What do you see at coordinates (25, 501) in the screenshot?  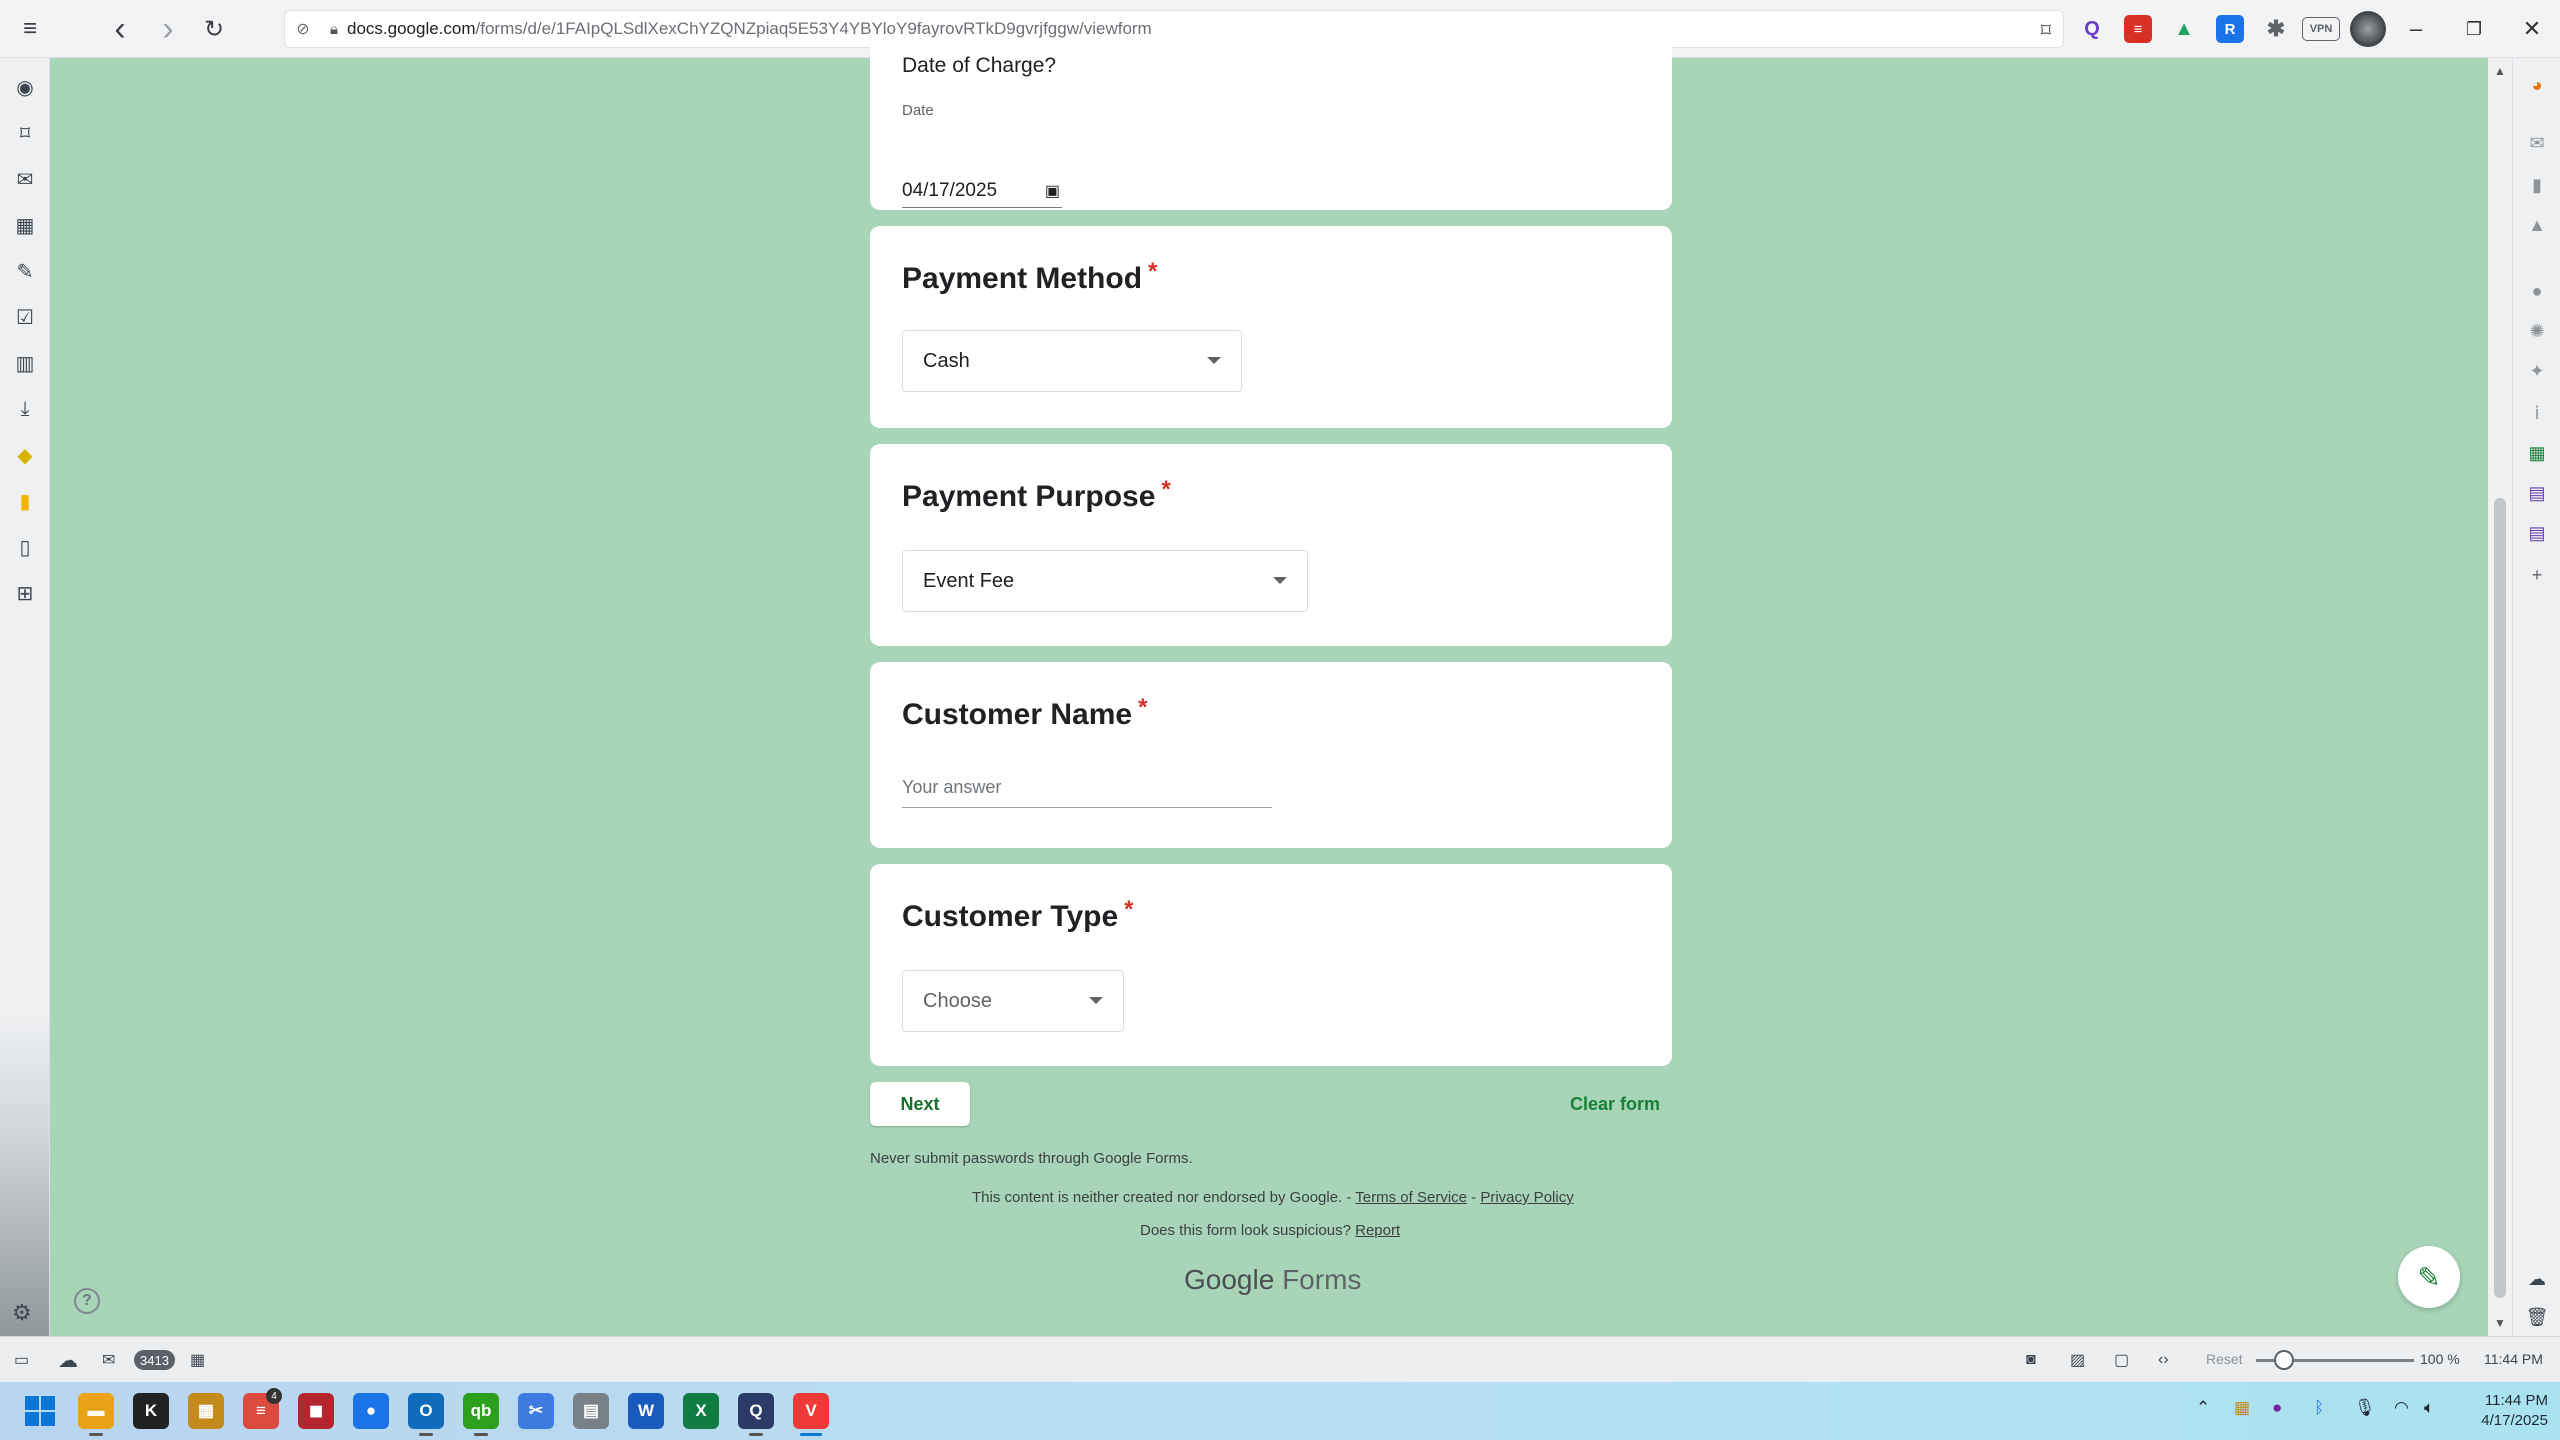 I see `keep-panel-icon: ▮` at bounding box center [25, 501].